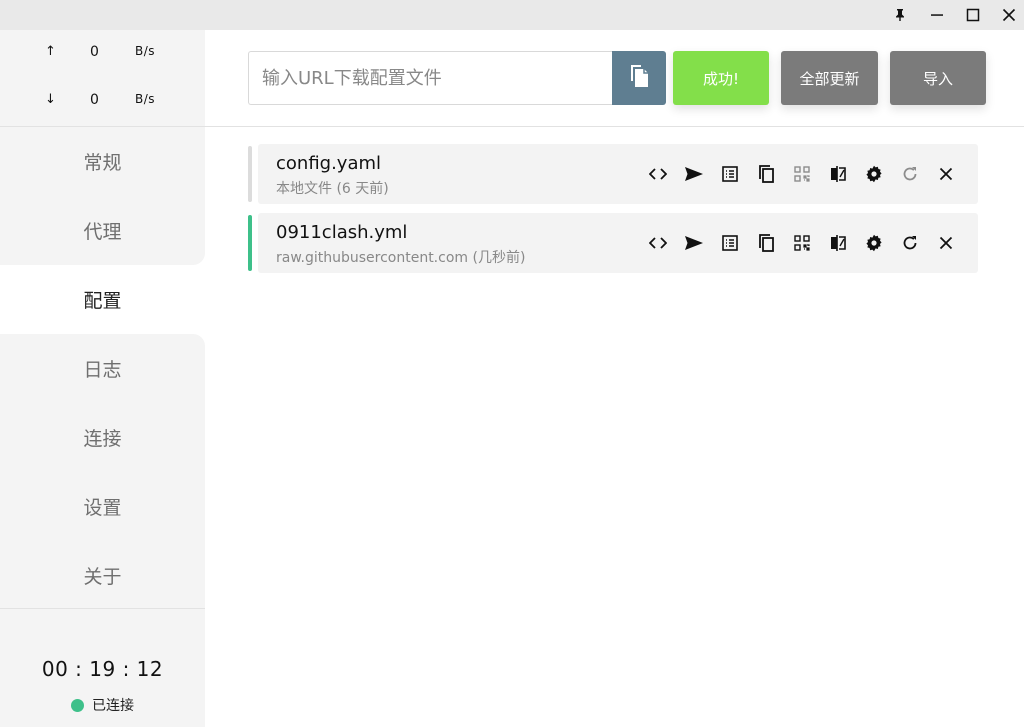 The width and height of the screenshot is (1024, 727). What do you see at coordinates (102, 299) in the screenshot?
I see `sidebar-item-profiles: 配置` at bounding box center [102, 299].